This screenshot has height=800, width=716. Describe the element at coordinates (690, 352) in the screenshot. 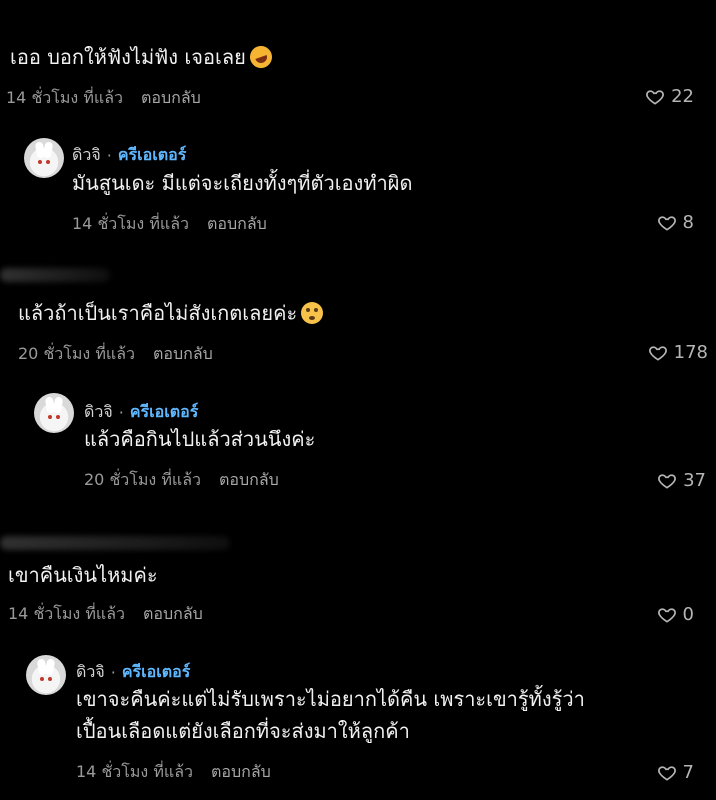

I see `like-count: 178` at that location.